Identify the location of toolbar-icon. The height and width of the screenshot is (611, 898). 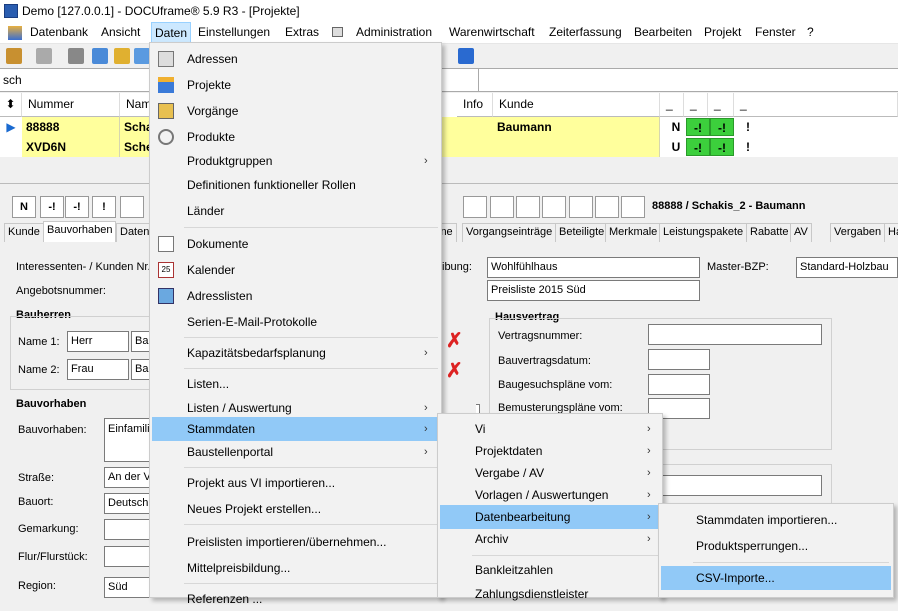
(14, 56).